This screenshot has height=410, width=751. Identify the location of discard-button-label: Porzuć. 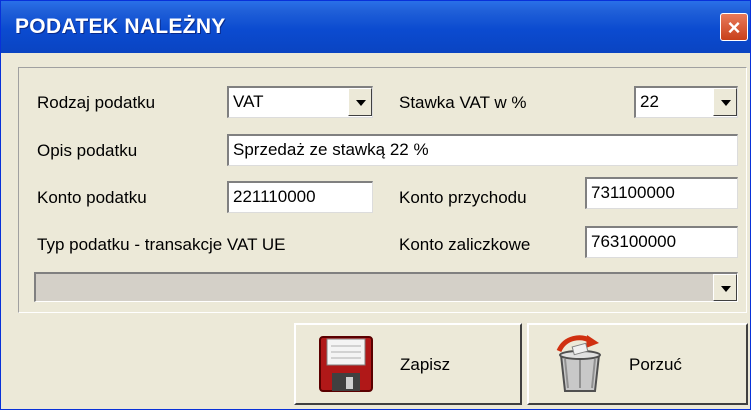
(655, 364).